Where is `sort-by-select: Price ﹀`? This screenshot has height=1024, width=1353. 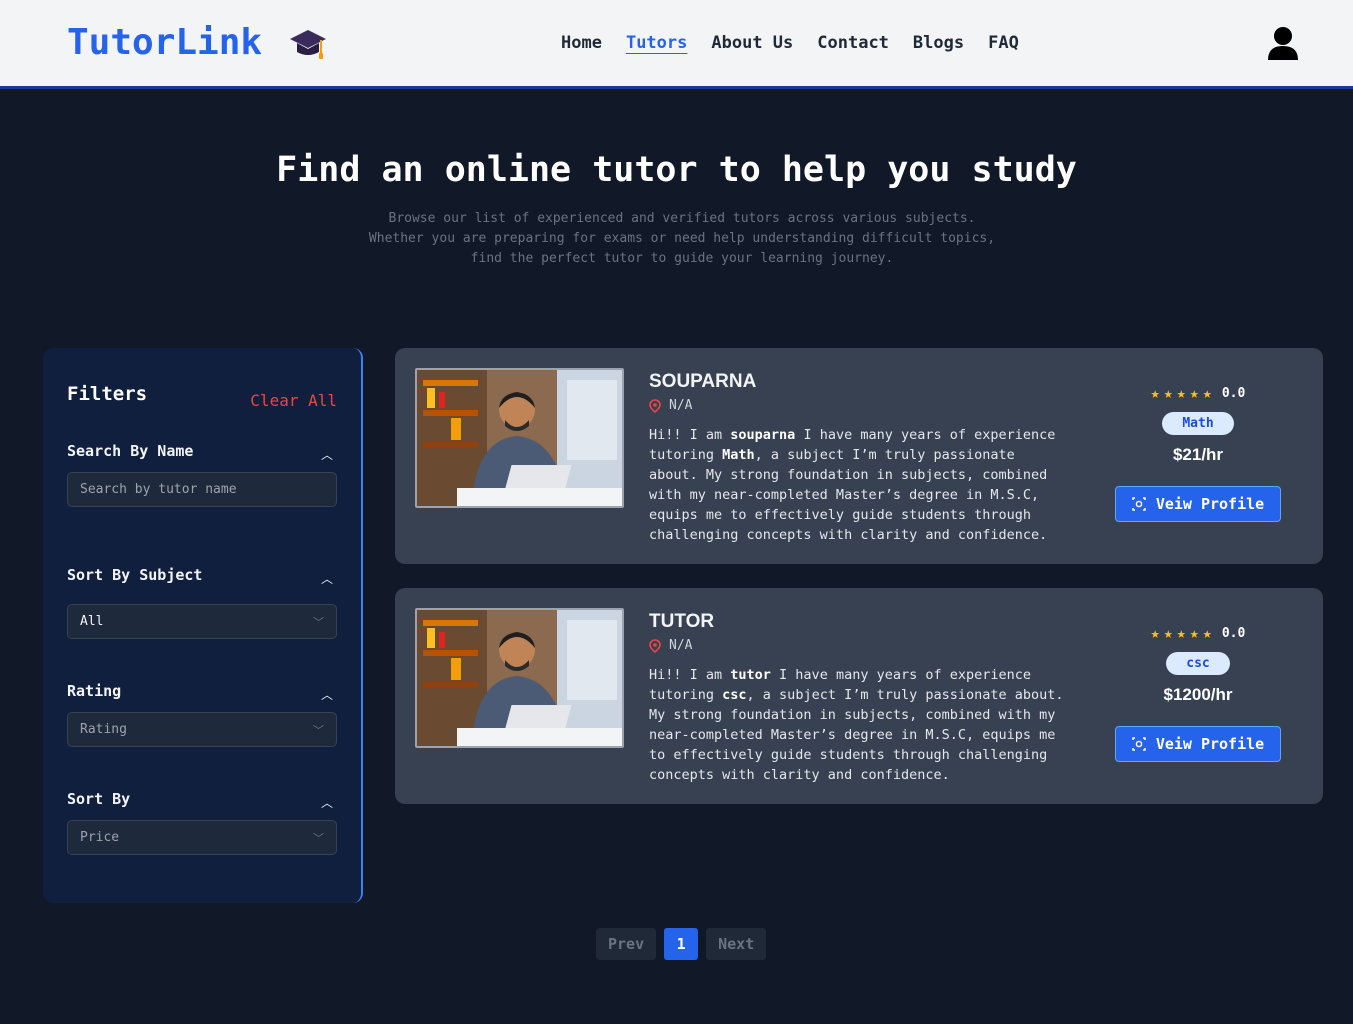
sort-by-select: Price ﹀ is located at coordinates (202, 837).